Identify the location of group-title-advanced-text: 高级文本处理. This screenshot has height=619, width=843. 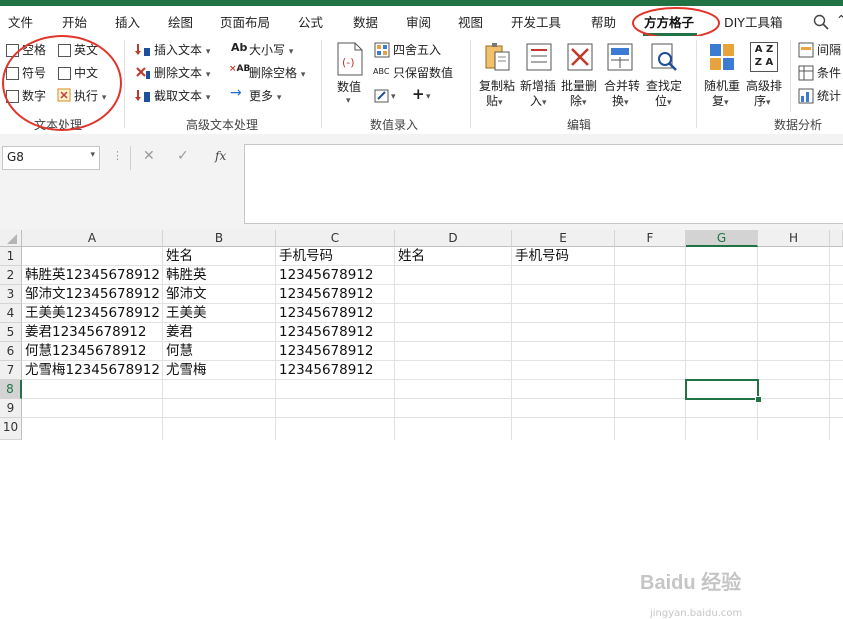
(222, 125).